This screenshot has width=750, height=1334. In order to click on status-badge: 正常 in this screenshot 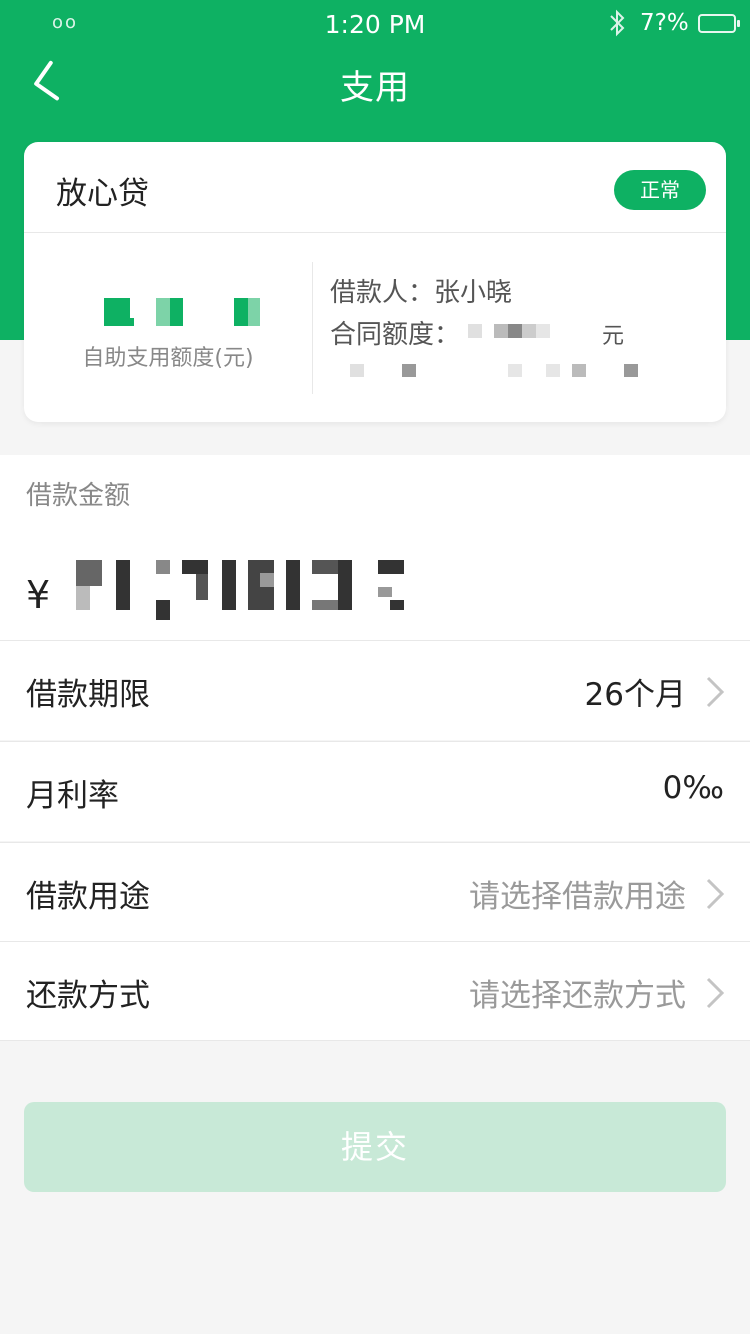, I will do `click(660, 190)`.